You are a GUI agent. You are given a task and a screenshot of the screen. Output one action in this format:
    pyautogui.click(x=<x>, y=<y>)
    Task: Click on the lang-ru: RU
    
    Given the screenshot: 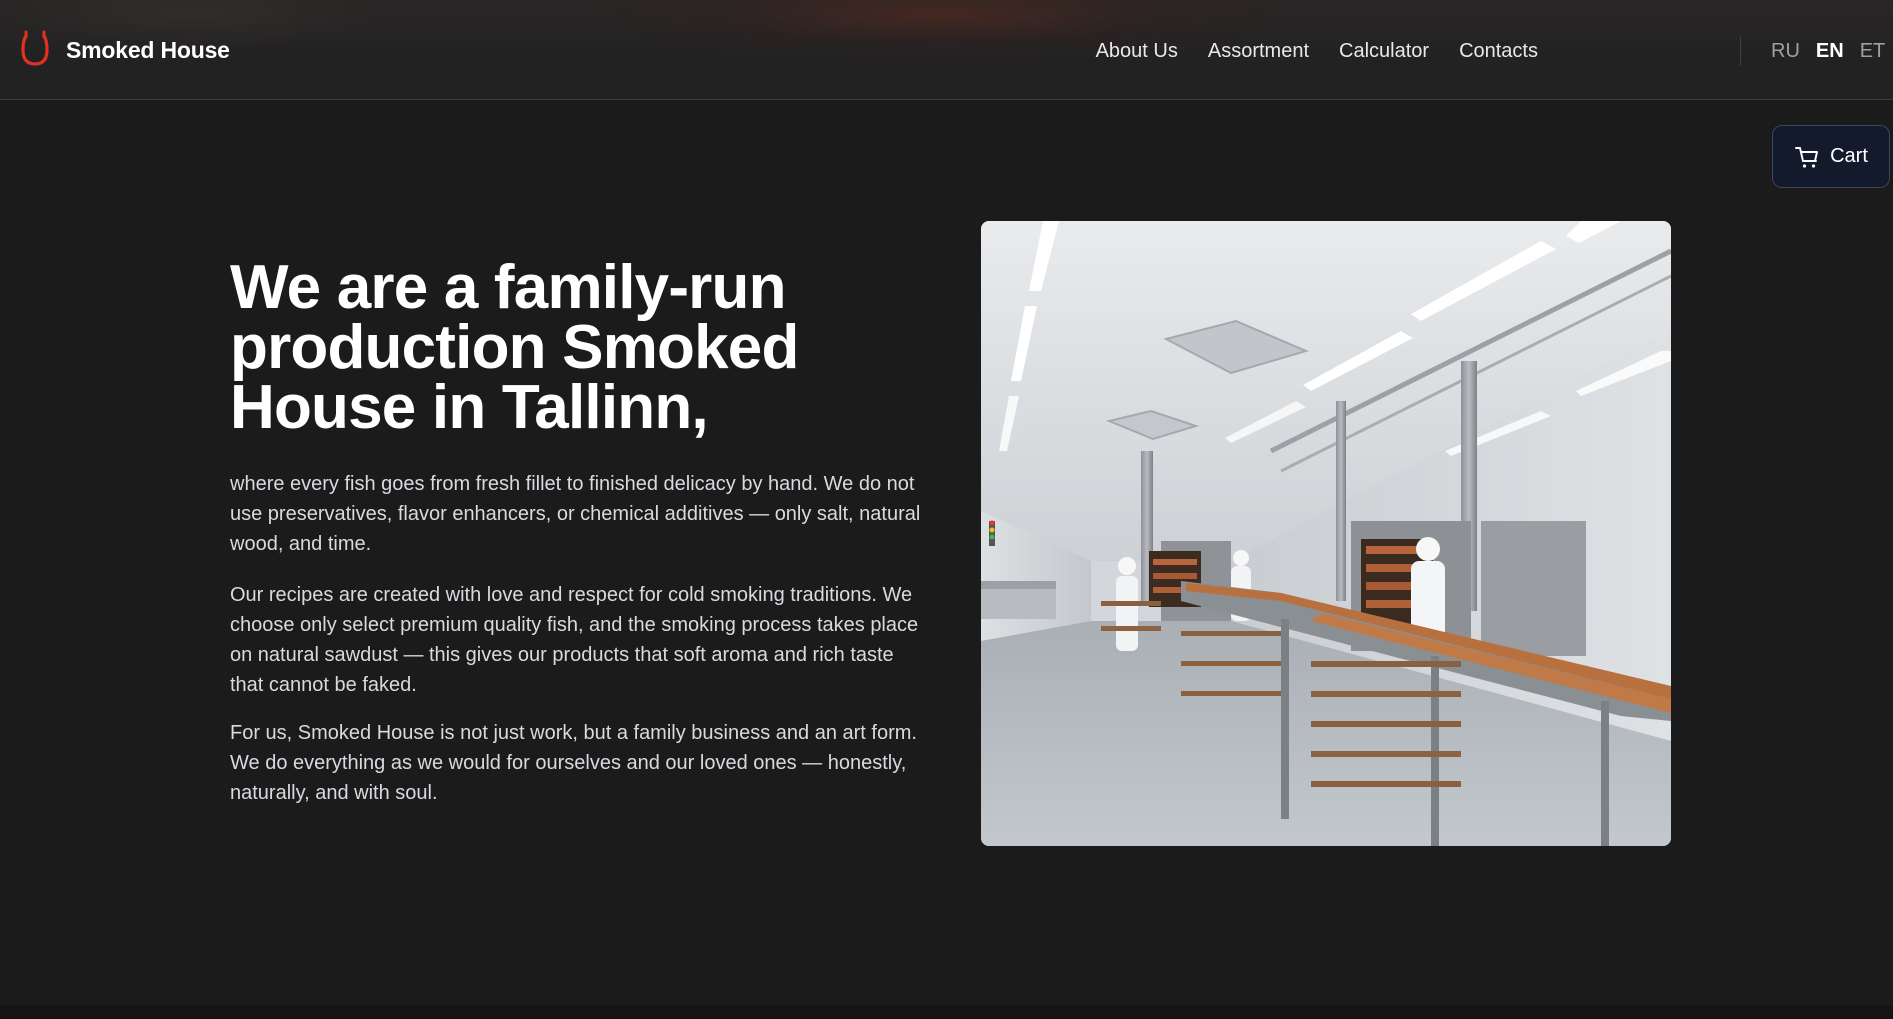 What is the action you would take?
    pyautogui.click(x=1785, y=51)
    